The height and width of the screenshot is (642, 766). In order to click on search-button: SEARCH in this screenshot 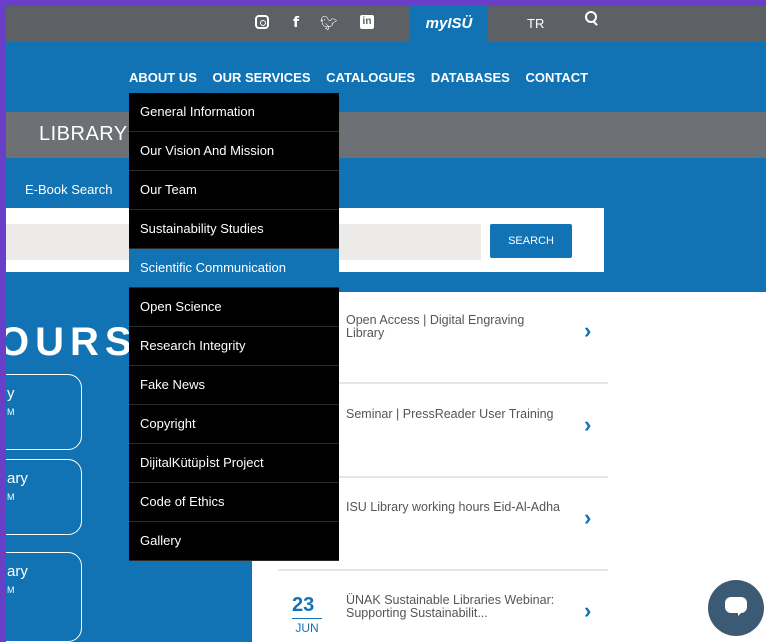, I will do `click(531, 241)`.